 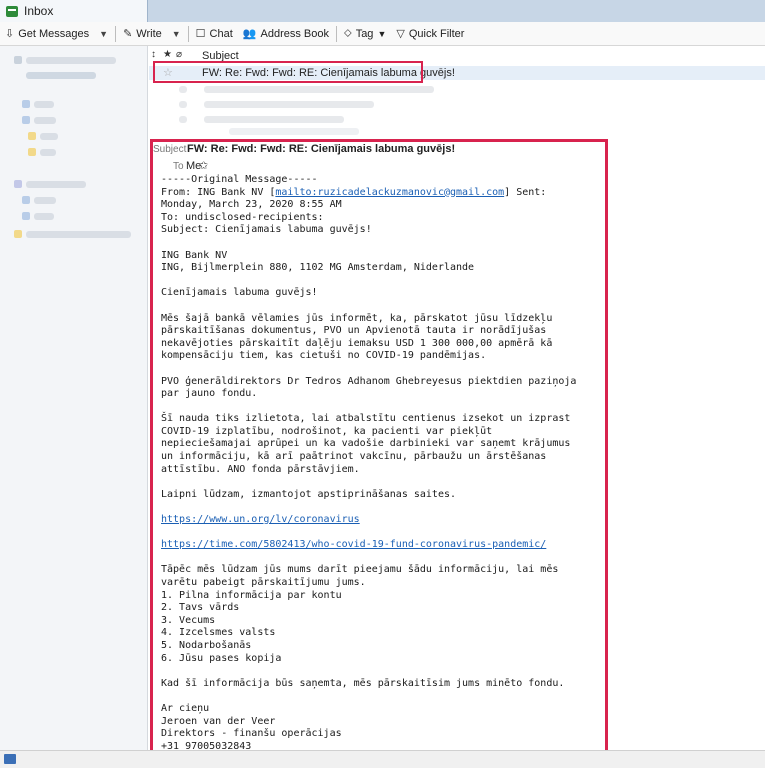 I want to click on tag-label: Tag, so click(x=364, y=33).